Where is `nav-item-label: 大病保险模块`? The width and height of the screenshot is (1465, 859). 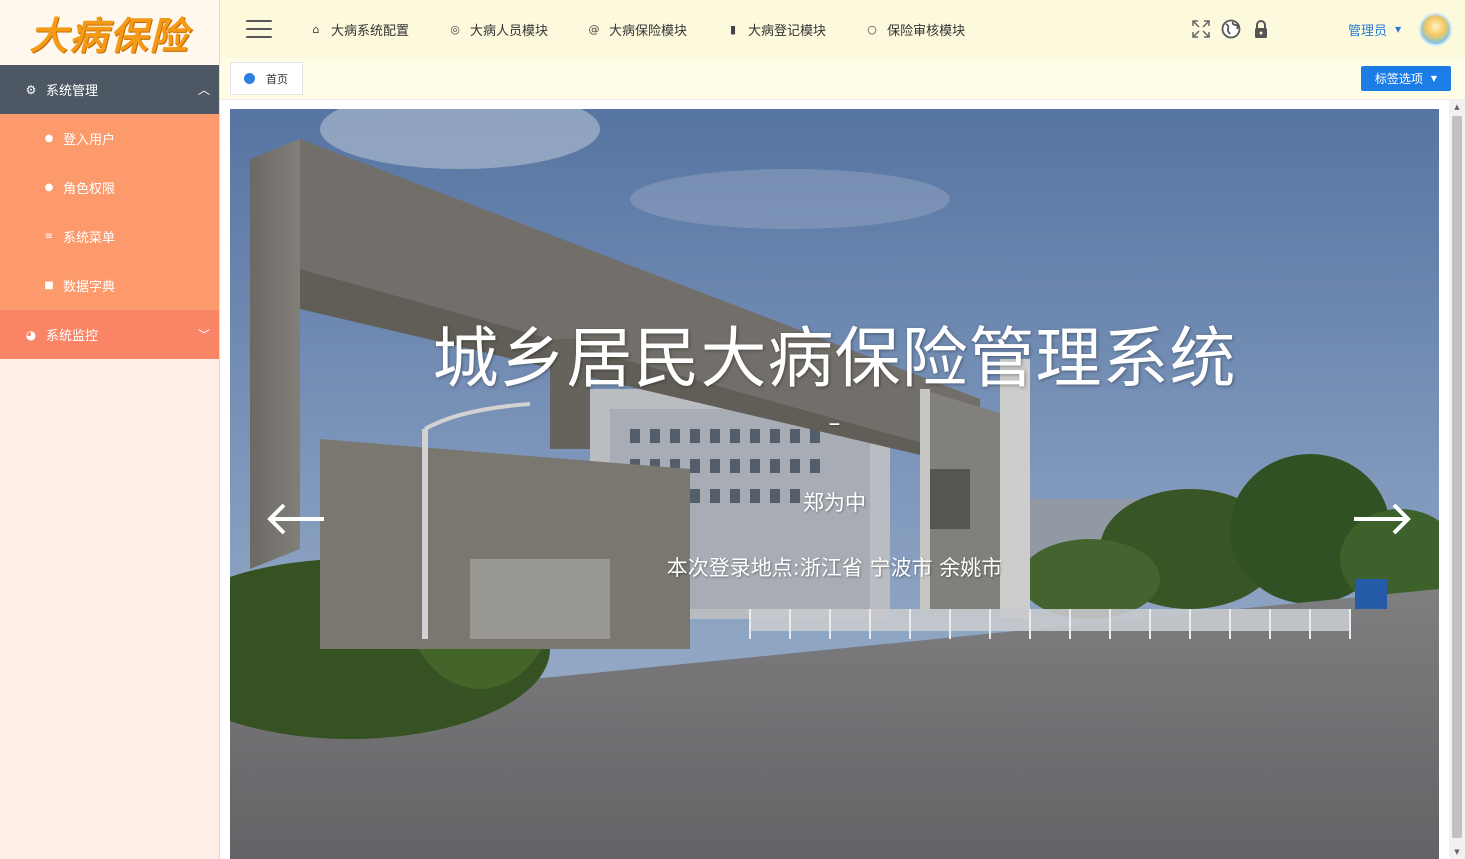
nav-item-label: 大病保险模块 is located at coordinates (648, 31).